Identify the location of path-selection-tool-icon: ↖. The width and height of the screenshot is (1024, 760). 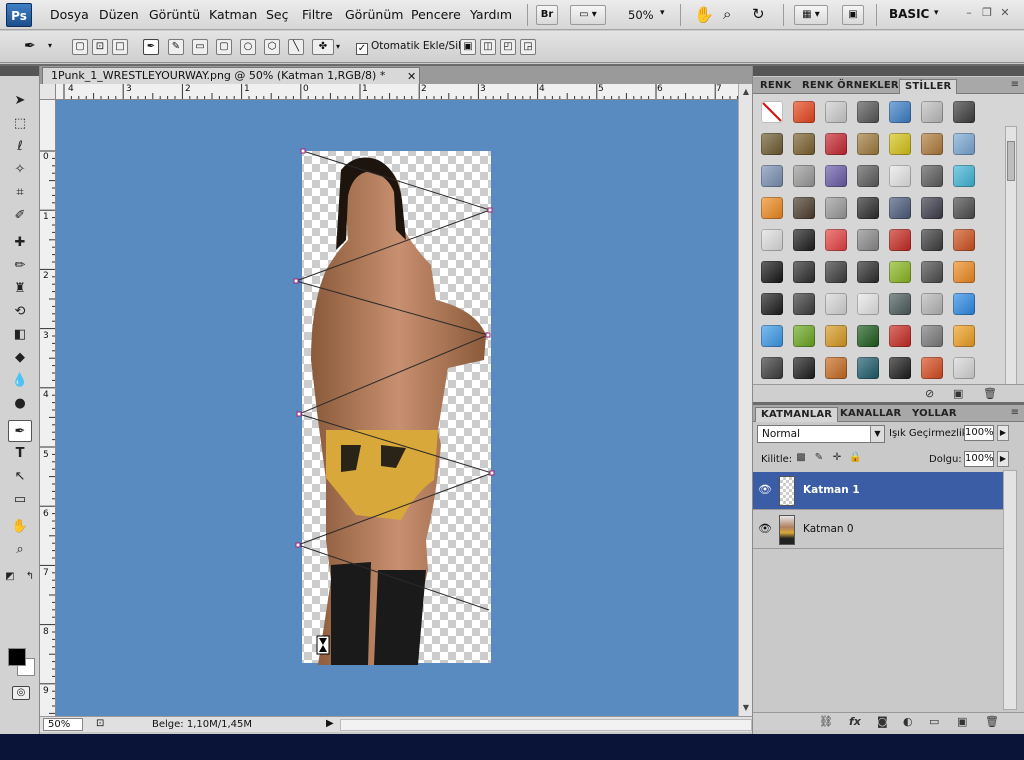
(20, 477).